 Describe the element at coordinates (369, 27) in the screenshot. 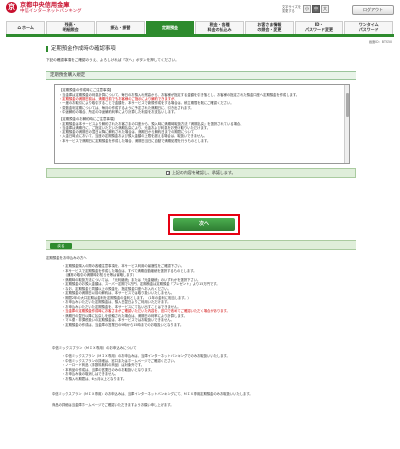

I see `nav-item-onetime-password: ワンタイム パスワード` at that location.